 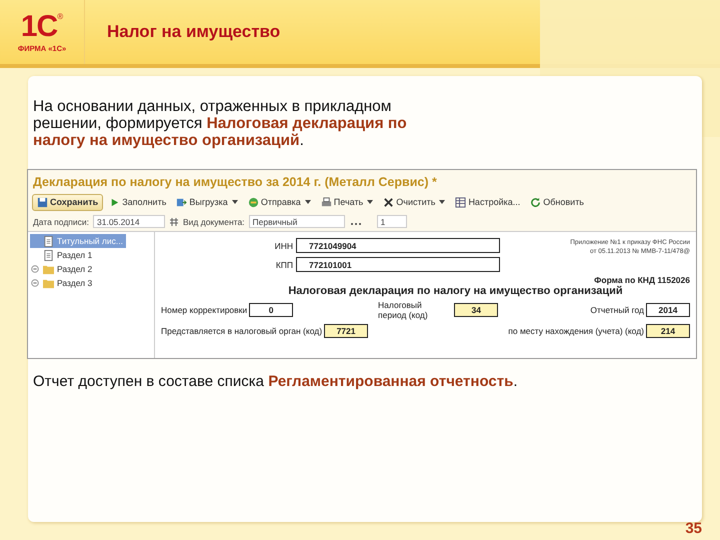 I want to click on page-number: 35, so click(x=693, y=528).